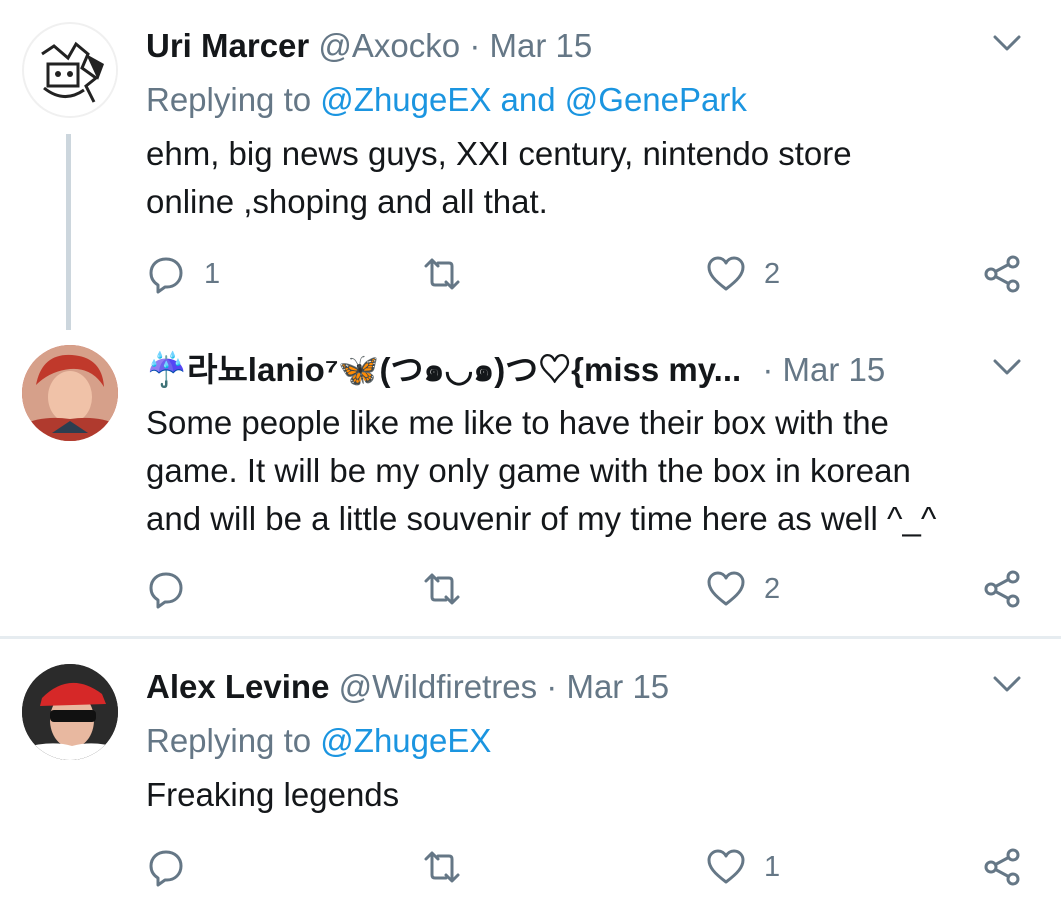 The height and width of the screenshot is (908, 1061). What do you see at coordinates (389, 45) in the screenshot?
I see `handle: @Axocko` at bounding box center [389, 45].